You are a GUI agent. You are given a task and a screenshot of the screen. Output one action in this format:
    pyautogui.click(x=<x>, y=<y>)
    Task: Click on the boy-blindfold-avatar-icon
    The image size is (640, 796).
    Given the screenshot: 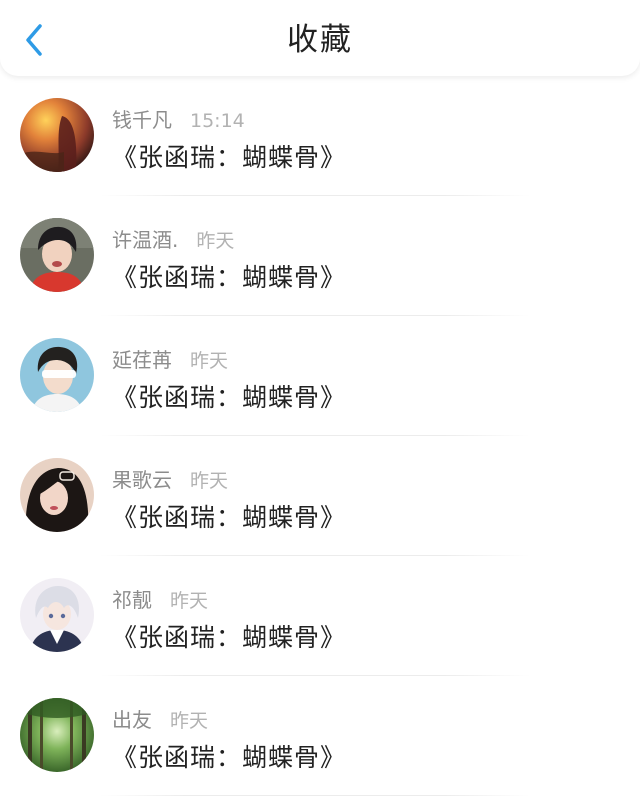 What is the action you would take?
    pyautogui.click(x=57, y=375)
    